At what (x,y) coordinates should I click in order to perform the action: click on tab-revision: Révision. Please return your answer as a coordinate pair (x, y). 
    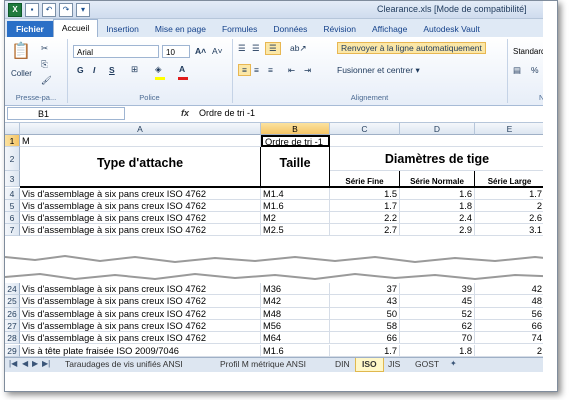
    Looking at the image, I should click on (339, 29).